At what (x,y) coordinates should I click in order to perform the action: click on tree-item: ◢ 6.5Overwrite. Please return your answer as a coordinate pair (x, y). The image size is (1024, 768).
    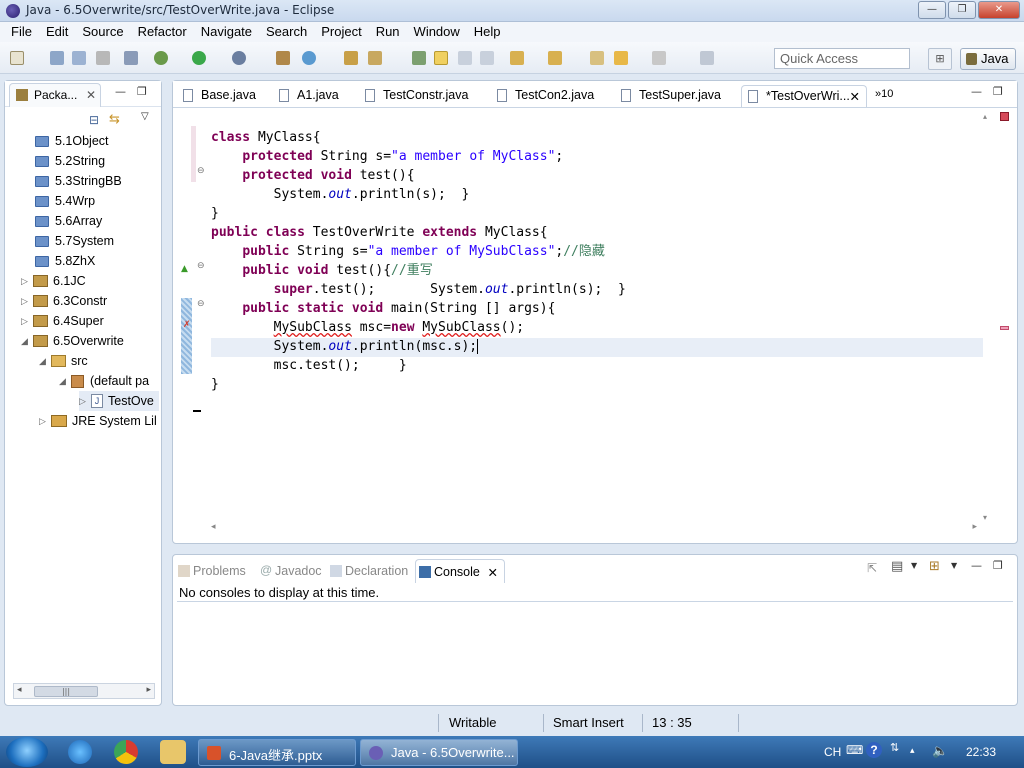
    Looking at the image, I should click on (72, 341).